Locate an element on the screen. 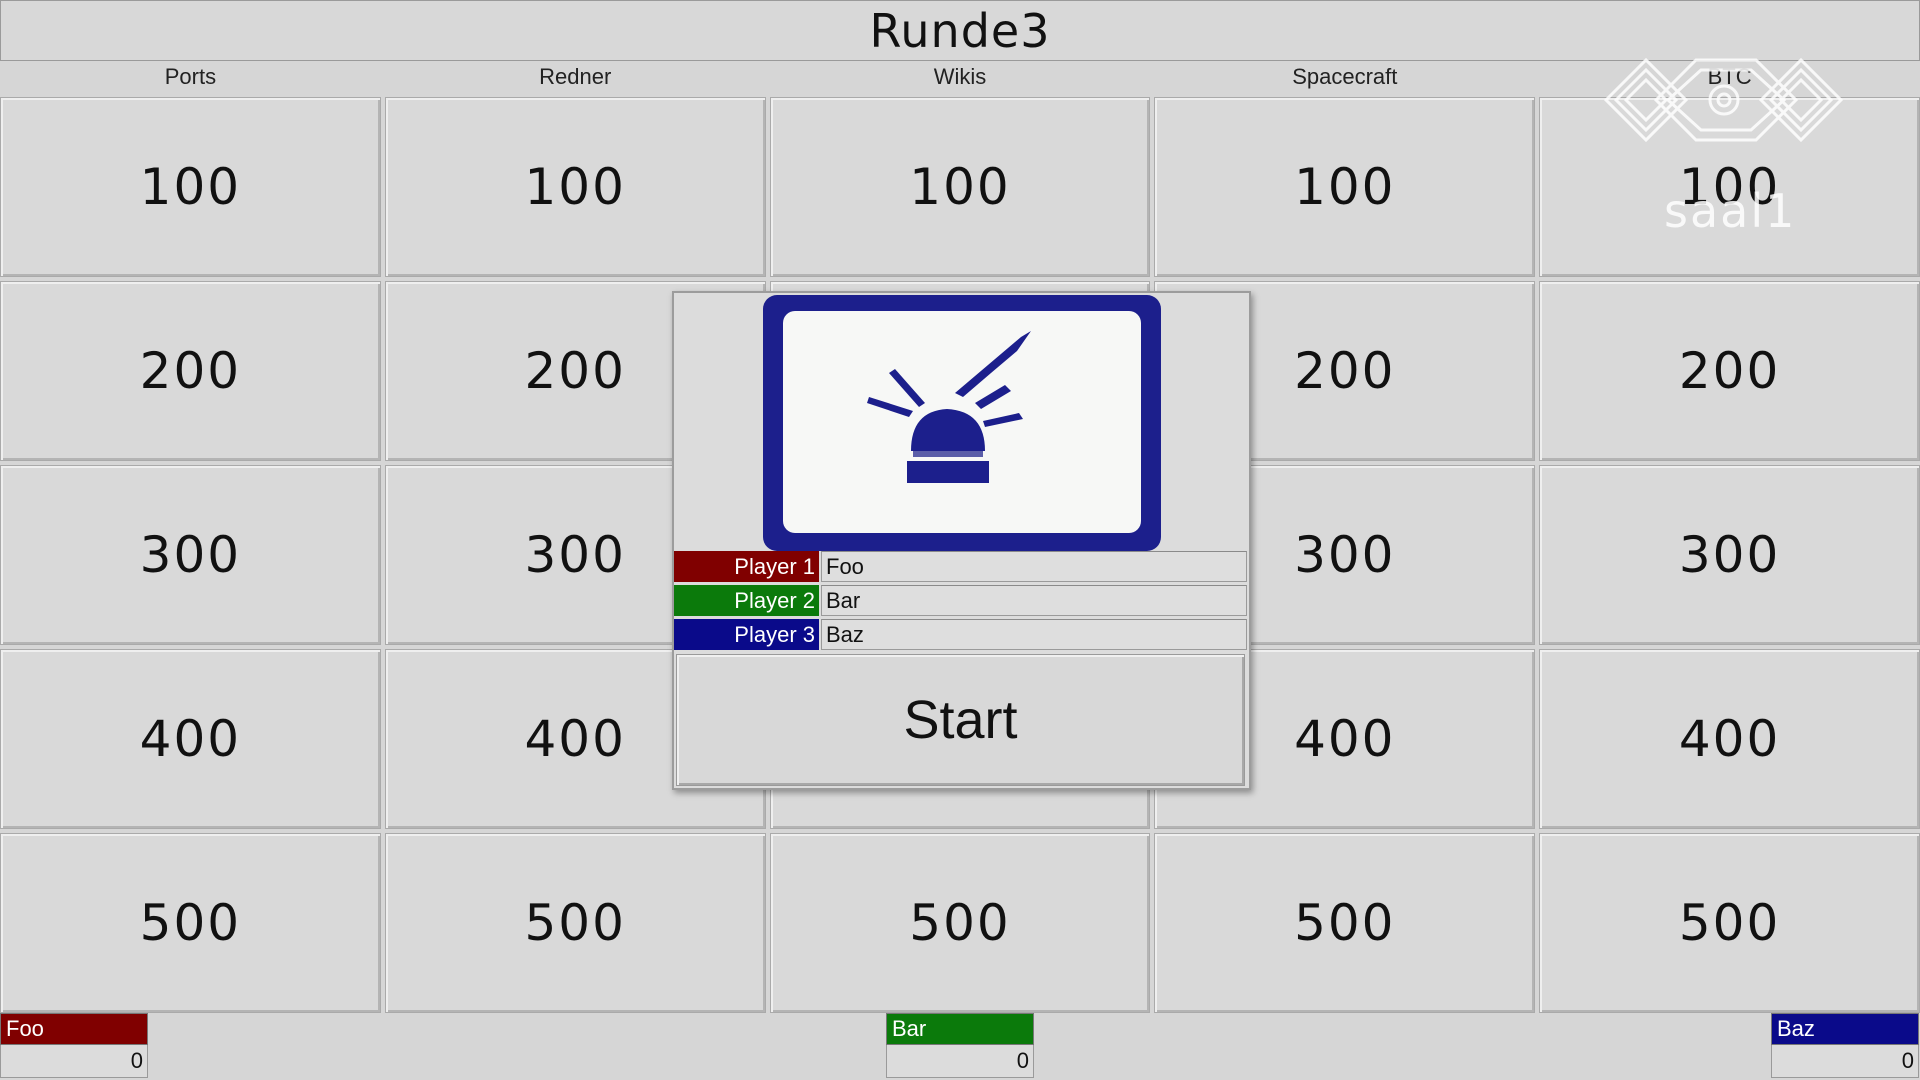  score-name: Baz is located at coordinates (1845, 1029).